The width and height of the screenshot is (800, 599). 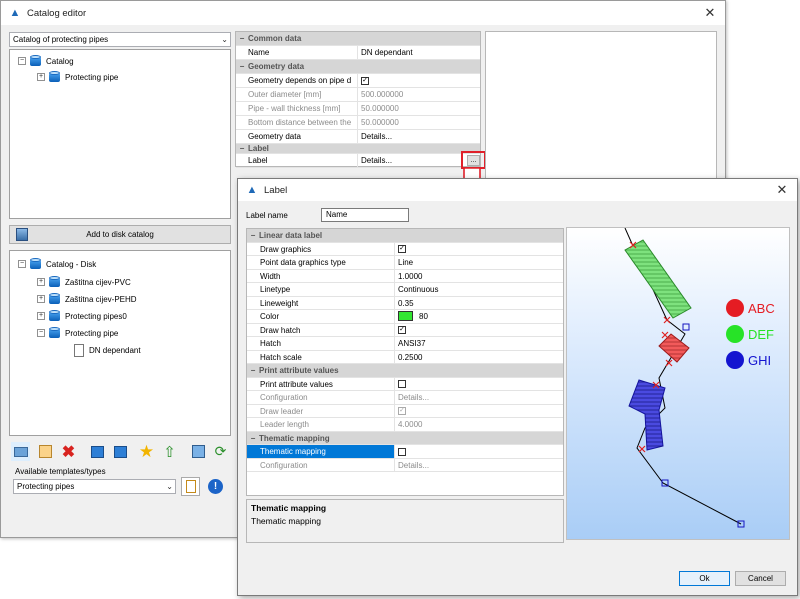 I want to click on templates-select: Protecting pipes ⌄, so click(x=94, y=486).